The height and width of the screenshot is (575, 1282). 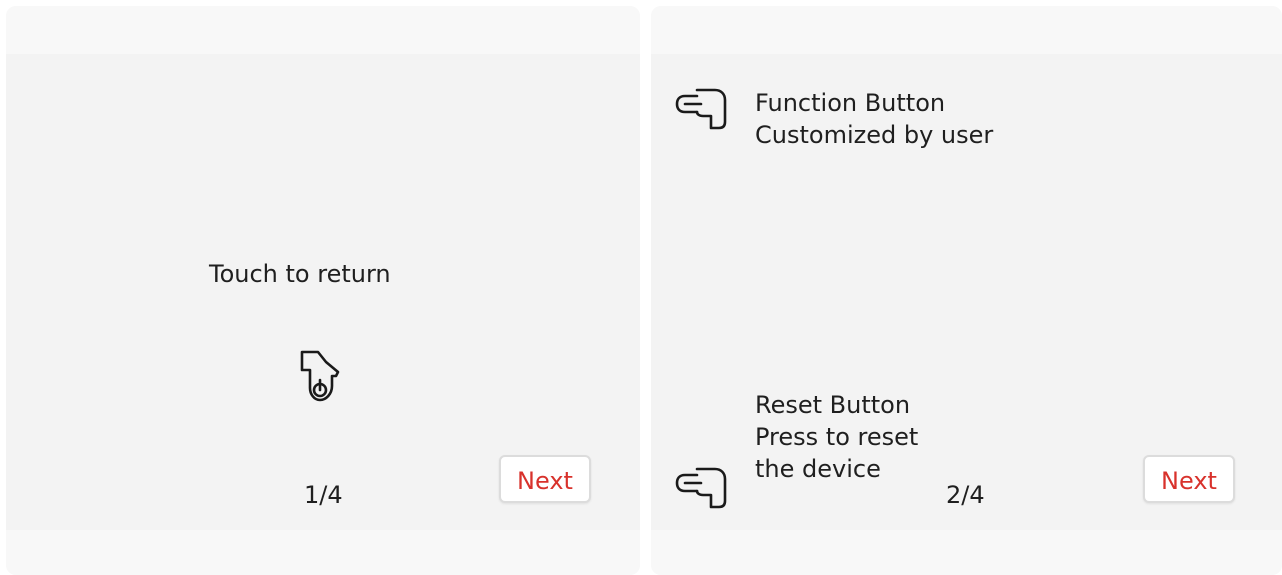 I want to click on reset-button-description-line1: Press to reset, so click(x=837, y=437).